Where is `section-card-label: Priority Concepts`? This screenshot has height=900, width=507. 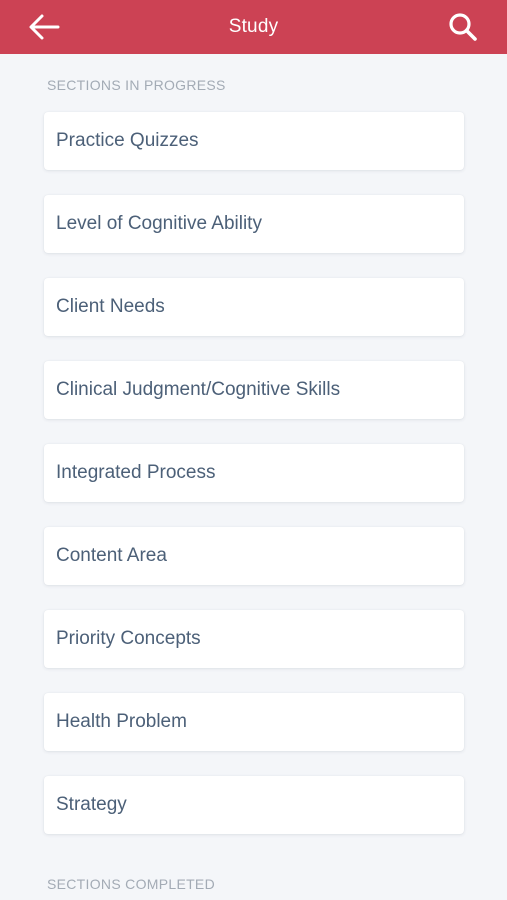 section-card-label: Priority Concepts is located at coordinates (128, 638).